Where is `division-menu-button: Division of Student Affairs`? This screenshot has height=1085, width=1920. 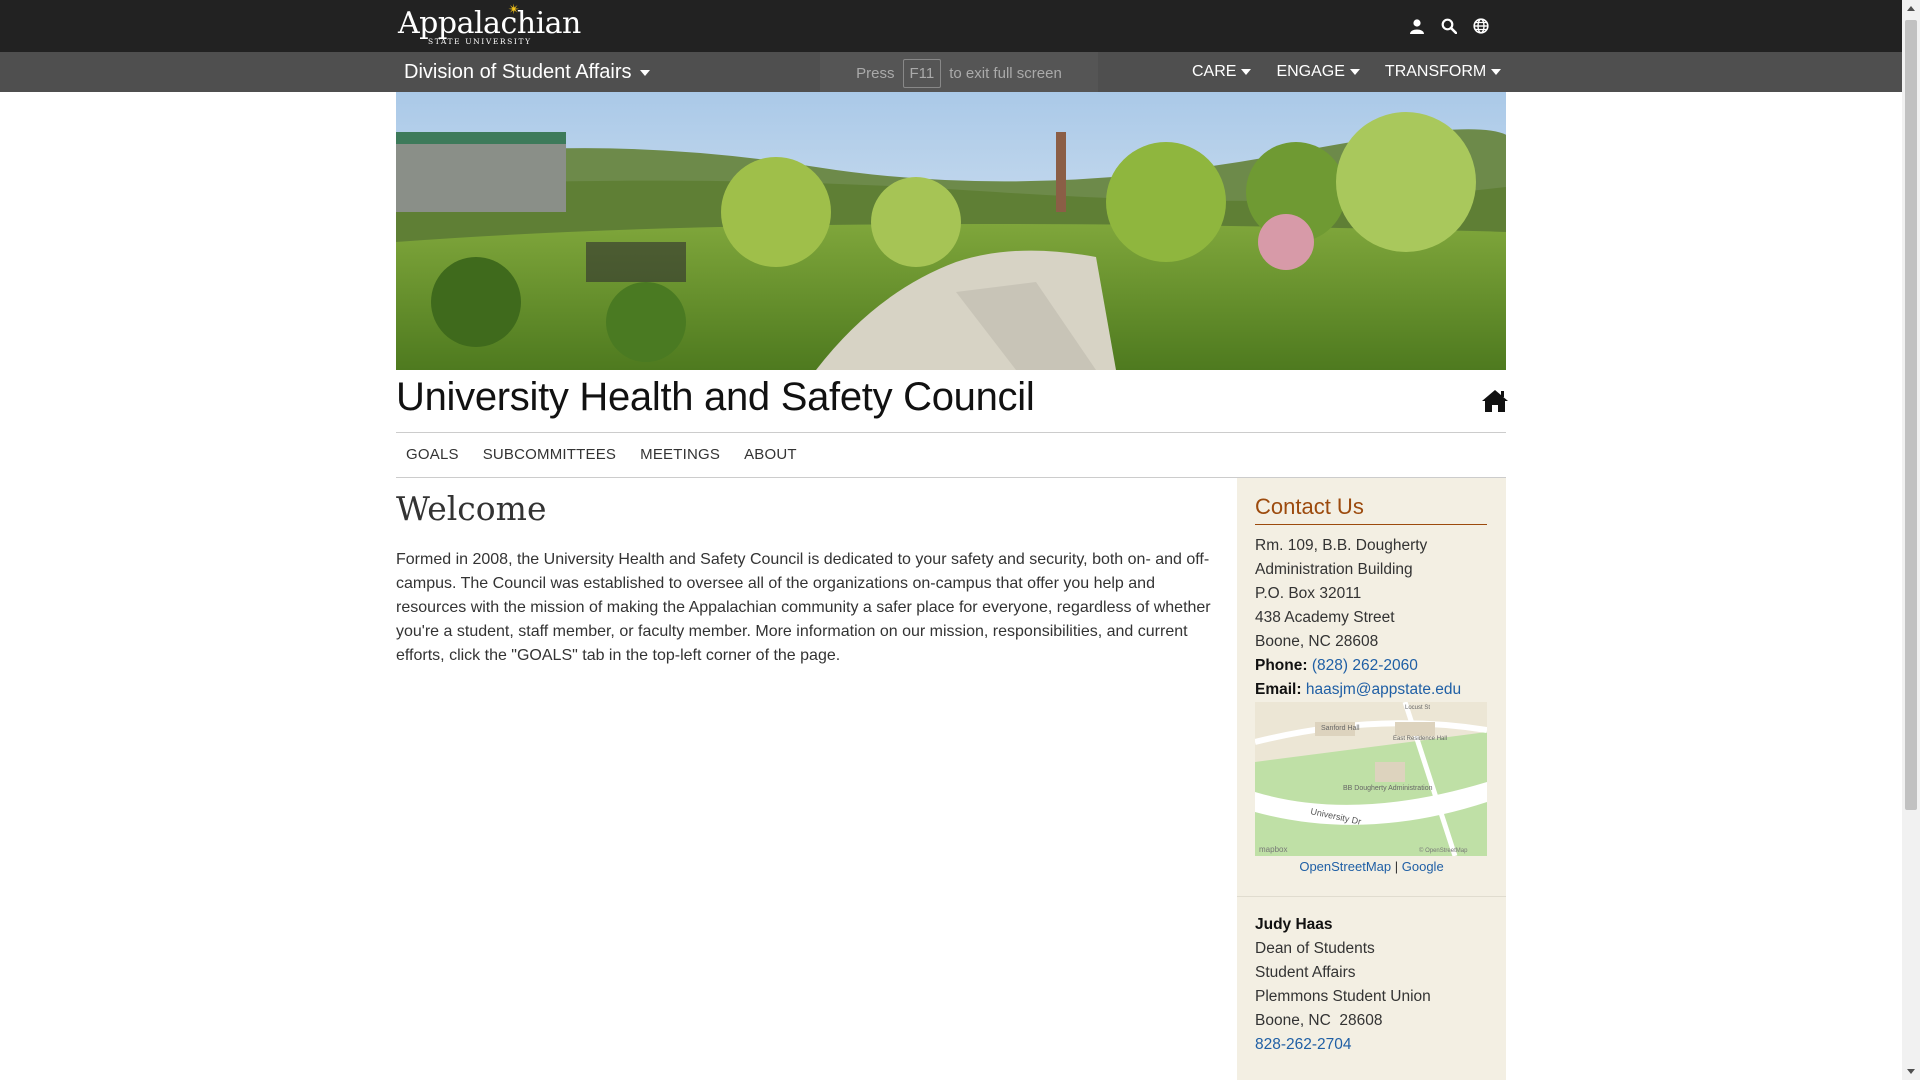
division-menu-button: Division of Student Affairs is located at coordinates (527, 72).